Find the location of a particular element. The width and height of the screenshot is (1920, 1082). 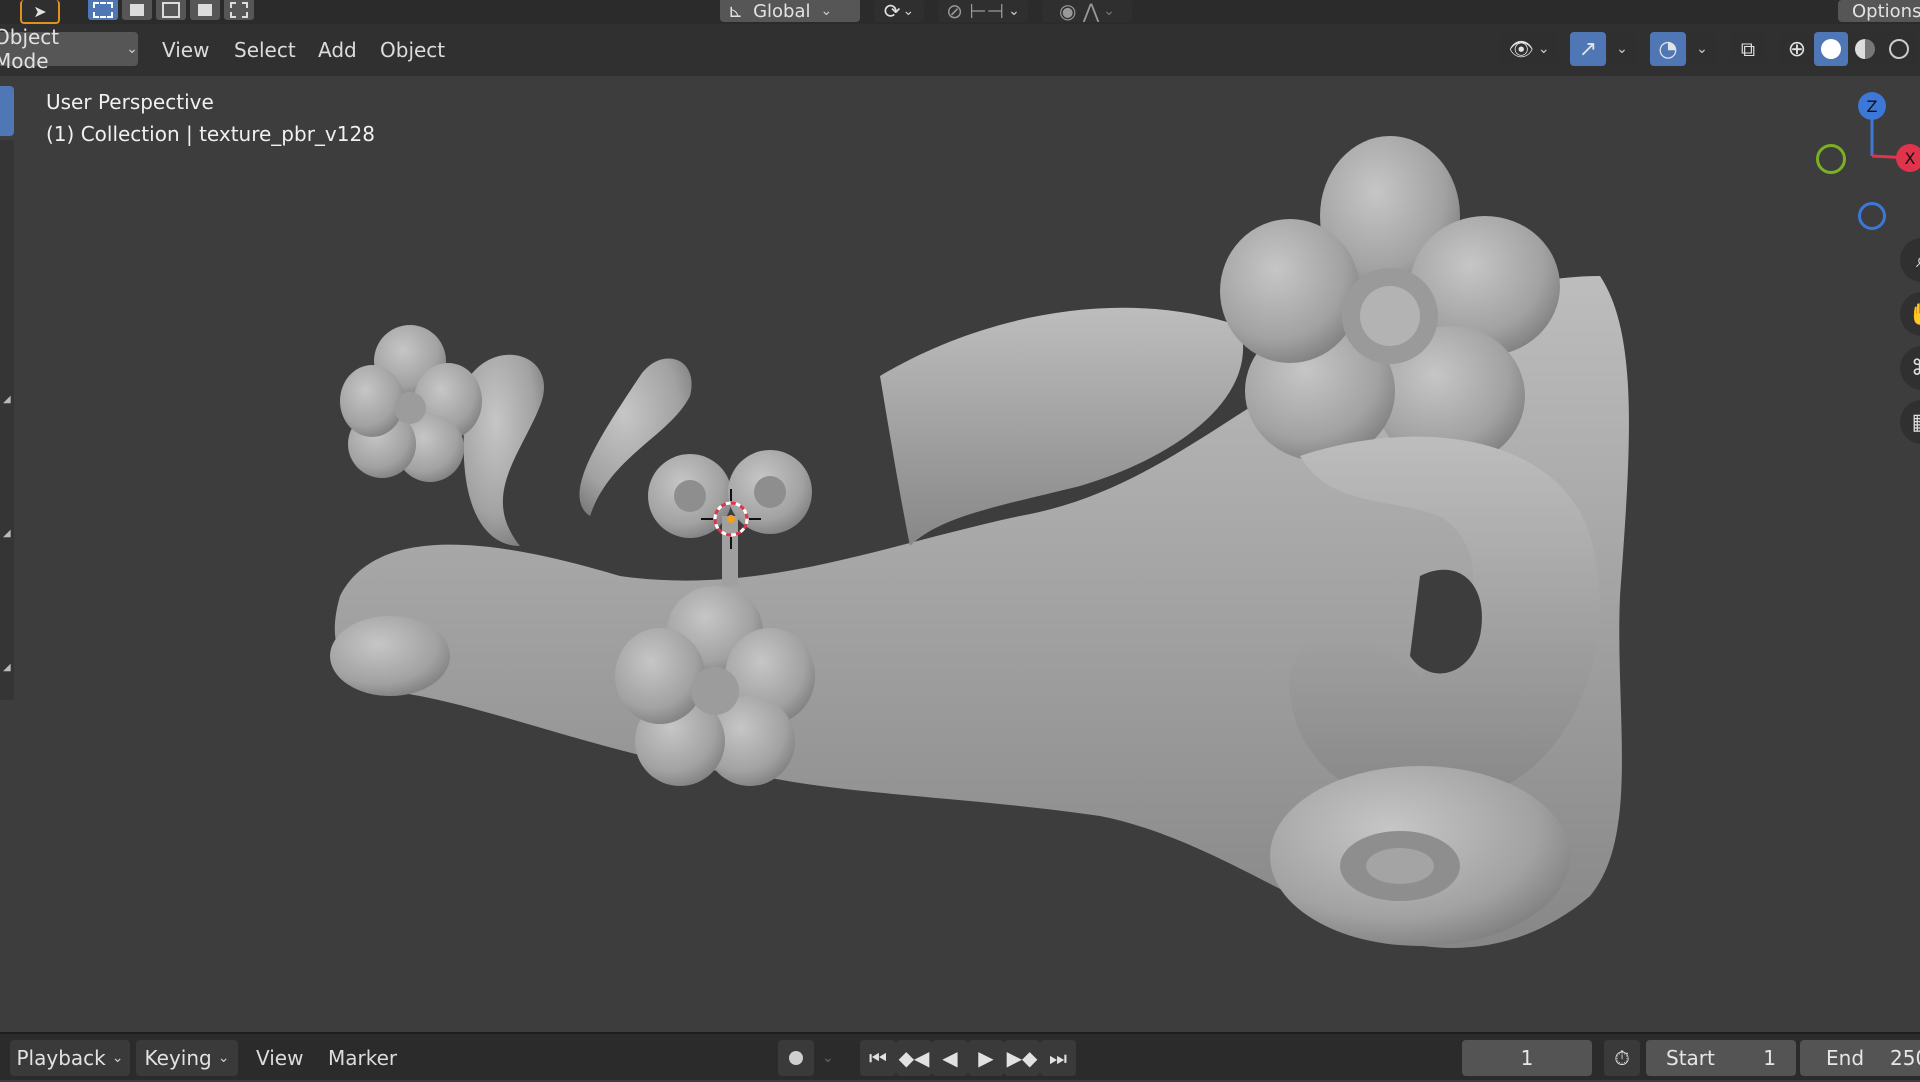

snap-toggle: ⊘ ⊢⊣ ⌄ is located at coordinates (983, 11).